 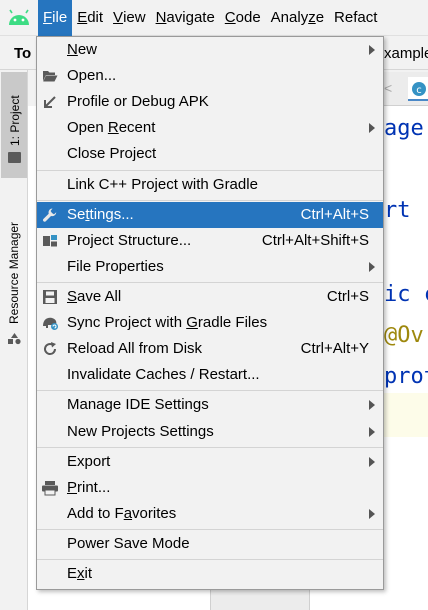 I want to click on resource-icon, so click(x=14, y=338).